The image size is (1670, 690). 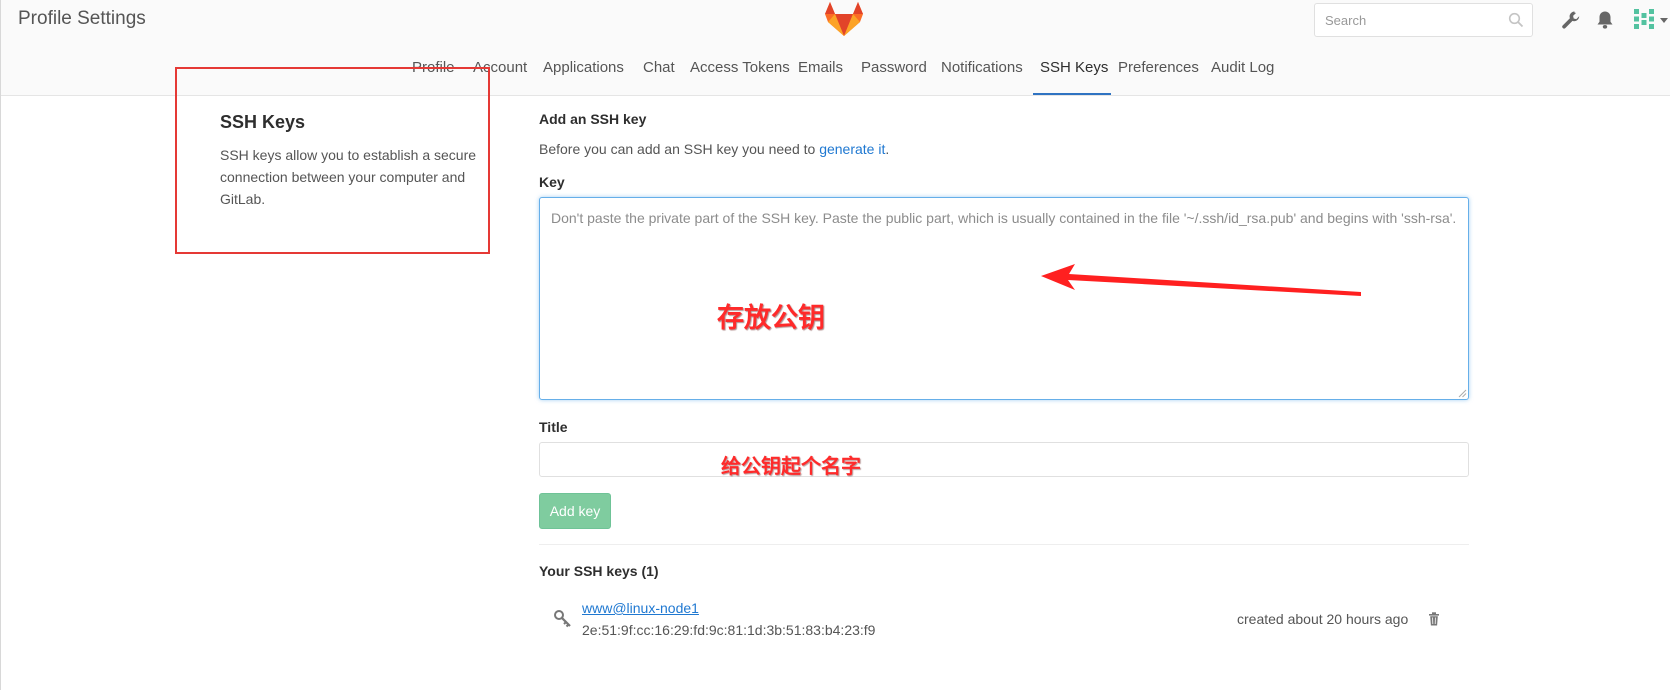 What do you see at coordinates (791, 466) in the screenshot?
I see `annotation-title-note: 给公钥起个名字` at bounding box center [791, 466].